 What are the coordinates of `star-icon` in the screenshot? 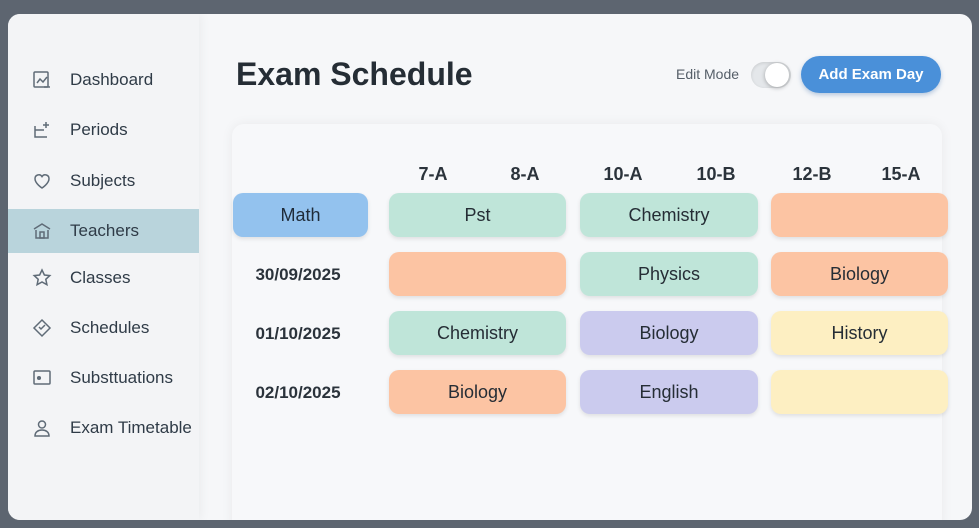 It's located at (42, 278).